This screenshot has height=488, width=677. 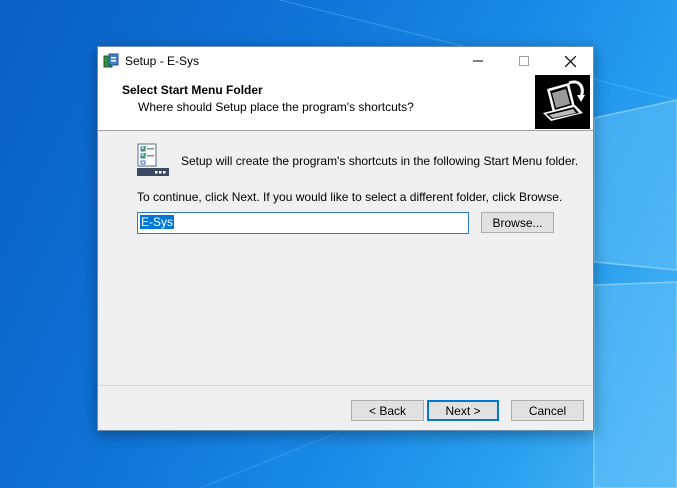 What do you see at coordinates (562, 102) in the screenshot?
I see `setup-computer-icon` at bounding box center [562, 102].